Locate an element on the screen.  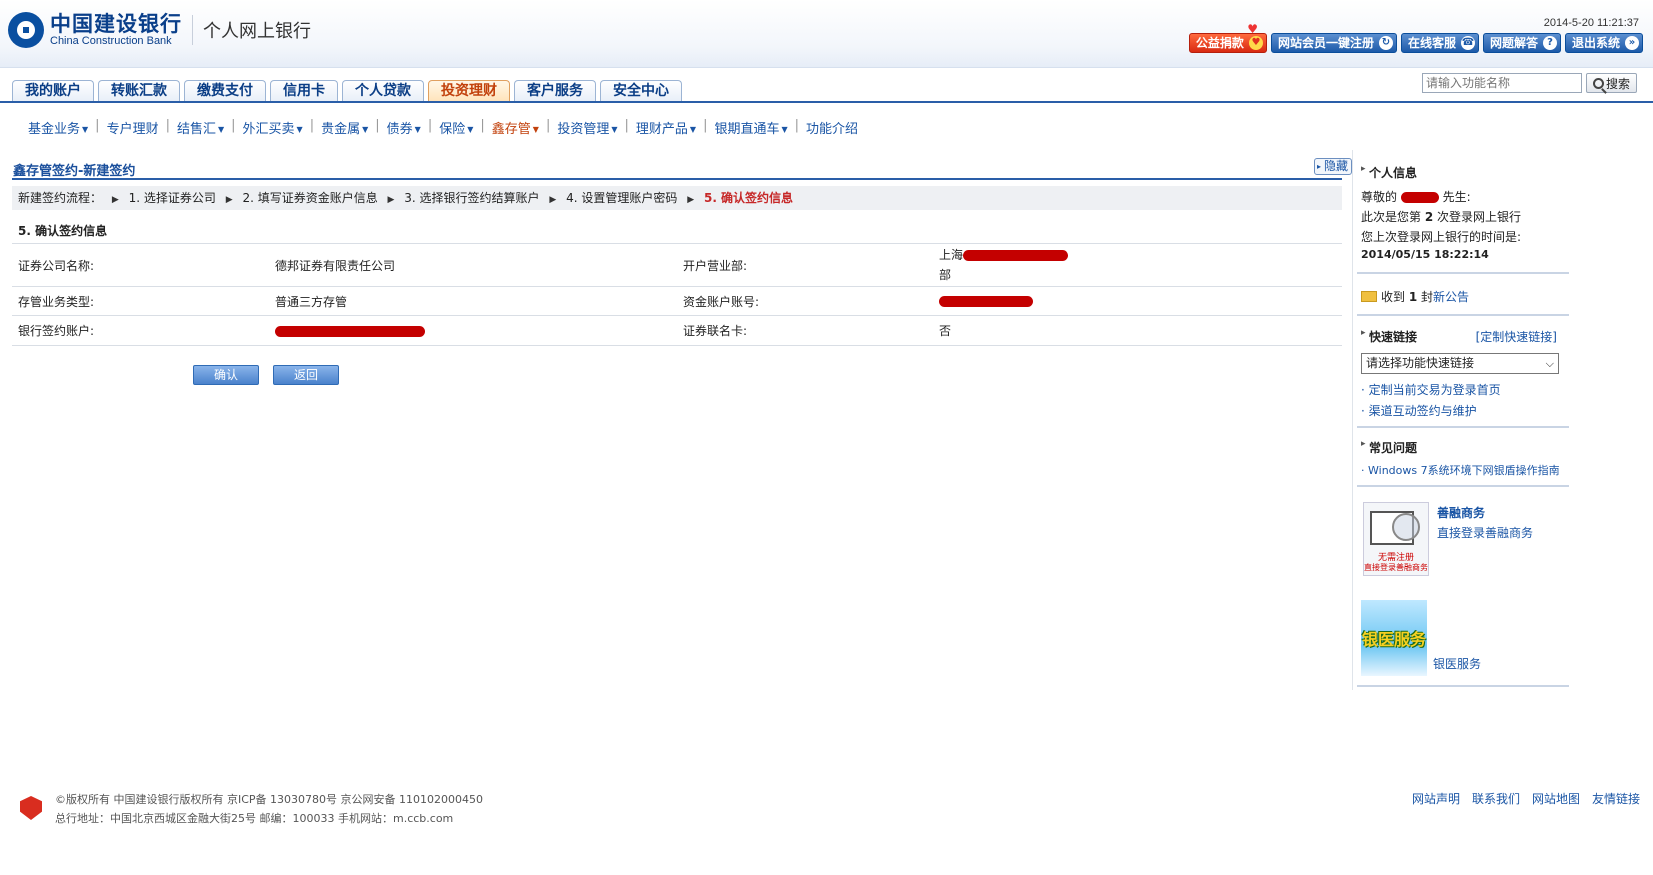
footer-link-statement: 网站声明 is located at coordinates (1436, 798).